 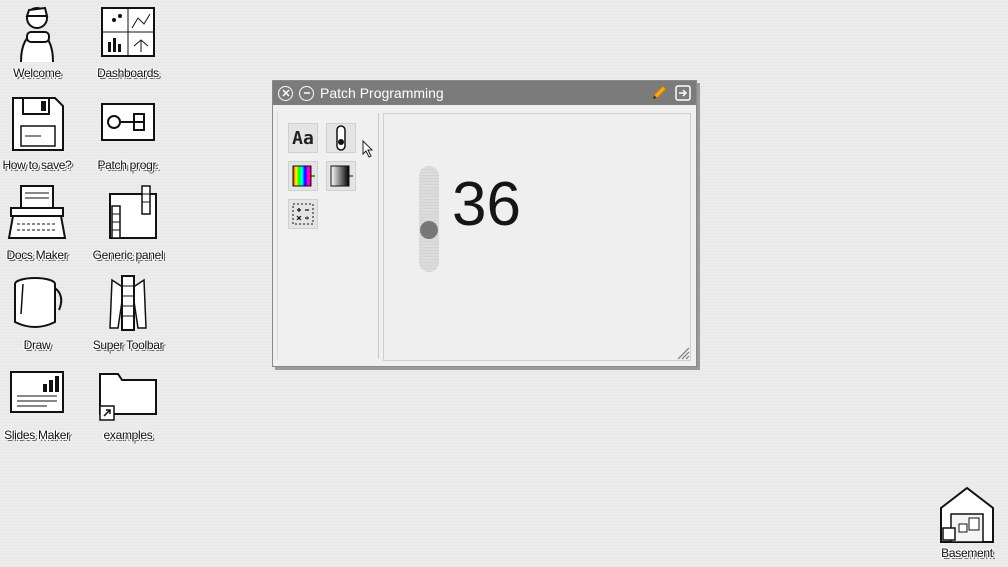 I want to click on value-display: 36, so click(x=486, y=204).